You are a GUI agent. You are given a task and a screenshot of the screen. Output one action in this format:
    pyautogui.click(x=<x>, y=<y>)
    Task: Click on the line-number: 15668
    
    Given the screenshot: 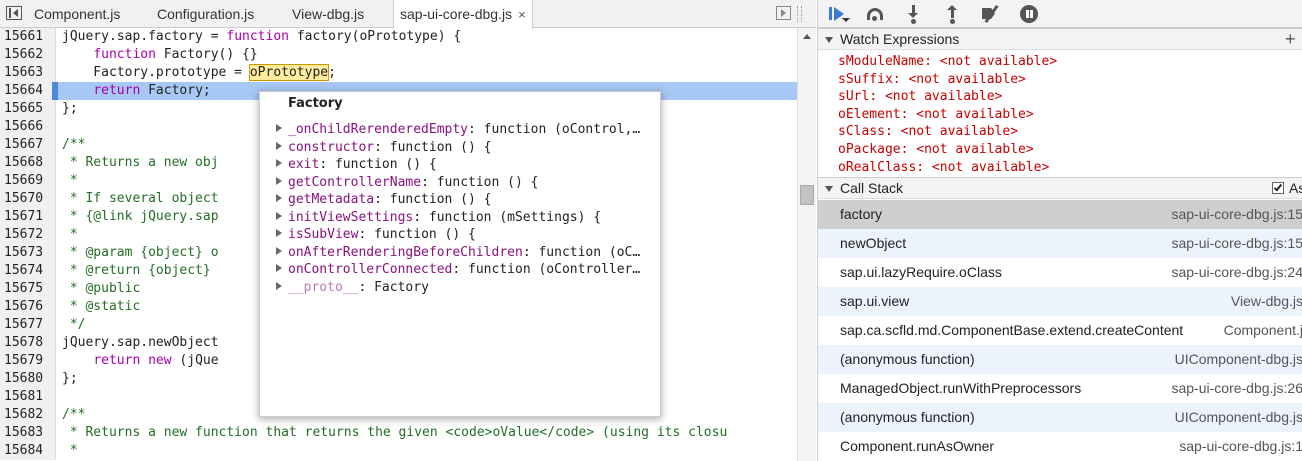 What is the action you would take?
    pyautogui.click(x=28, y=163)
    